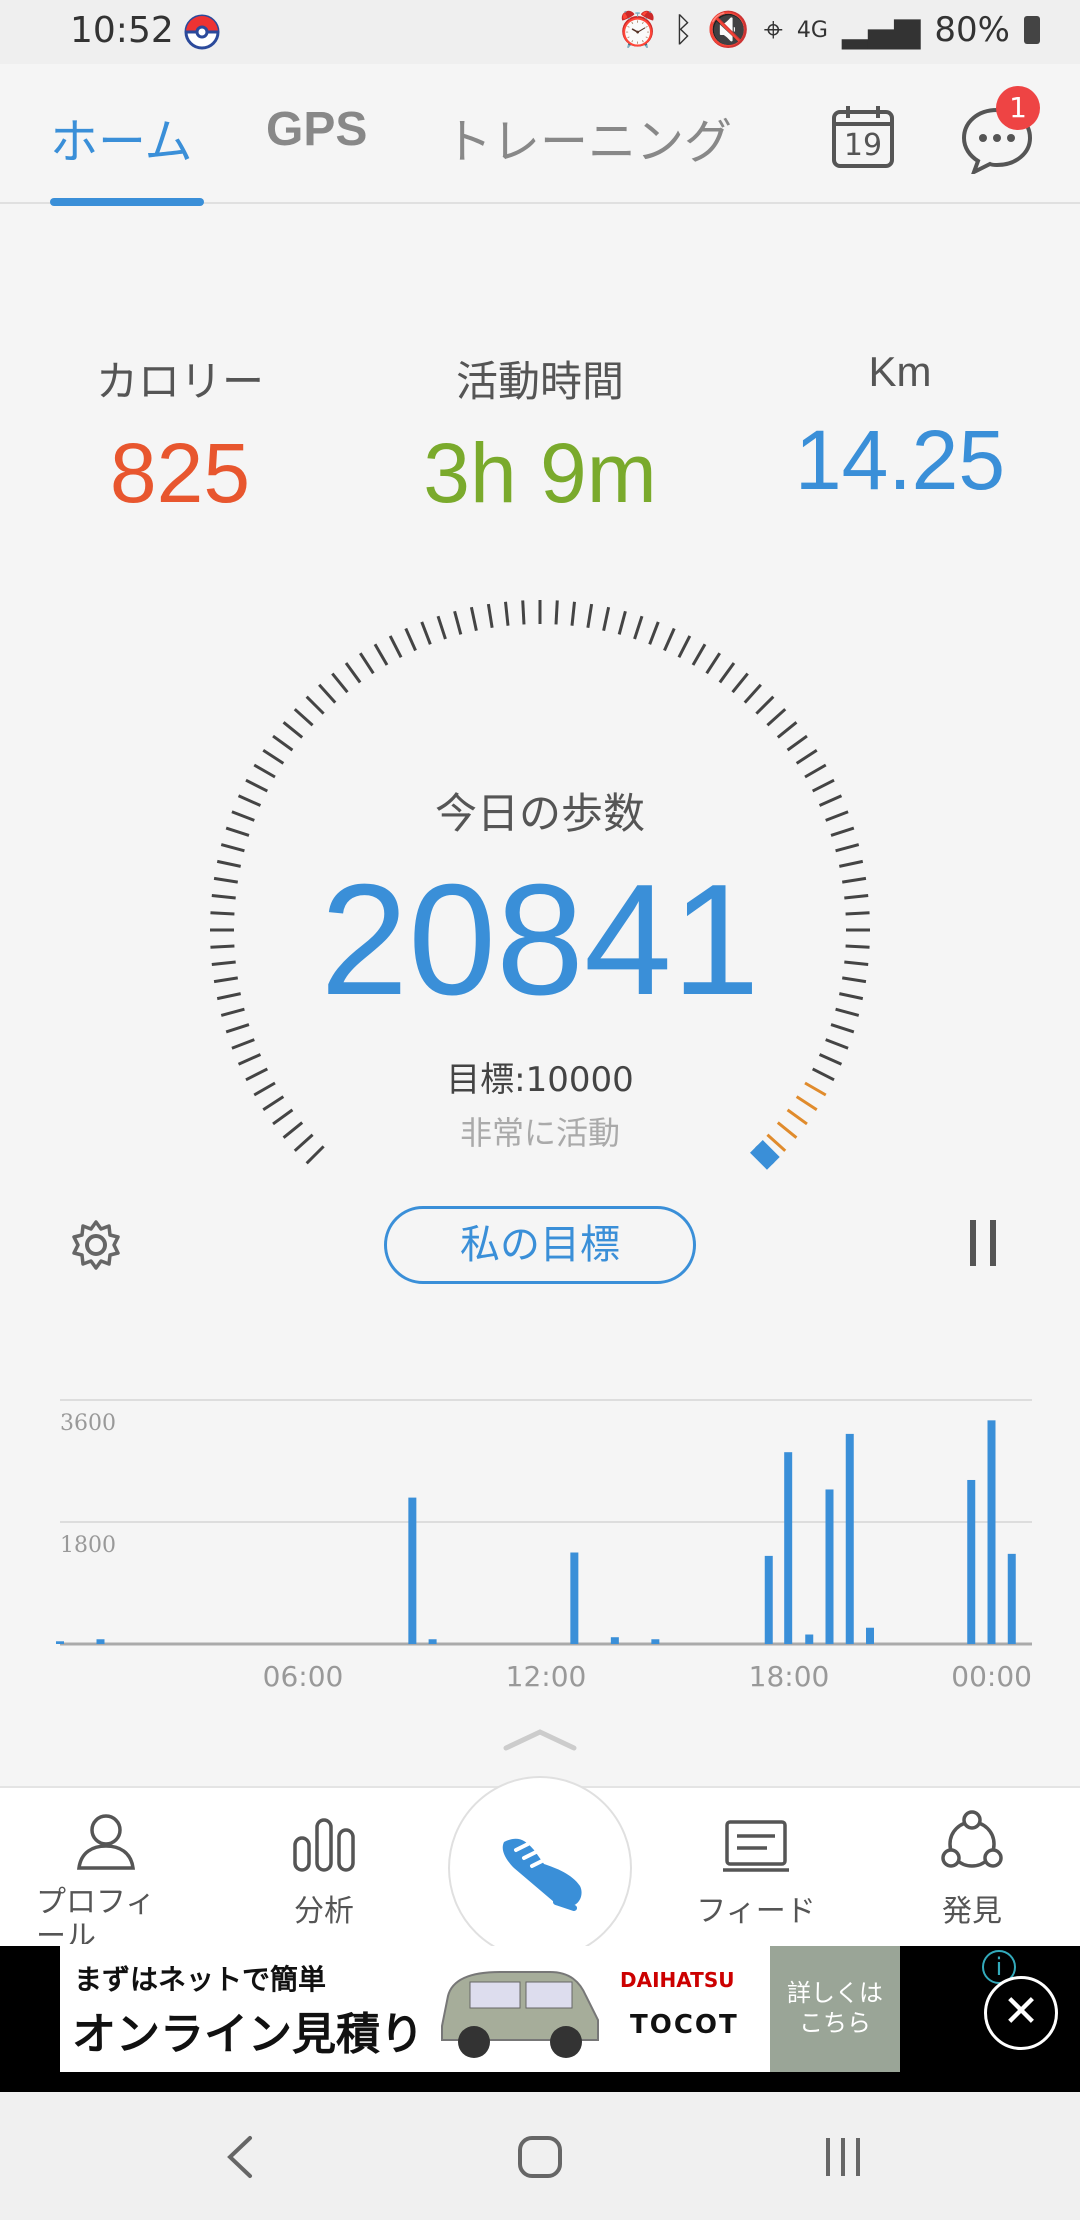 This screenshot has height=2220, width=1080. Describe the element at coordinates (248, 2034) in the screenshot. I see `ad-title: オンライン見積り` at that location.